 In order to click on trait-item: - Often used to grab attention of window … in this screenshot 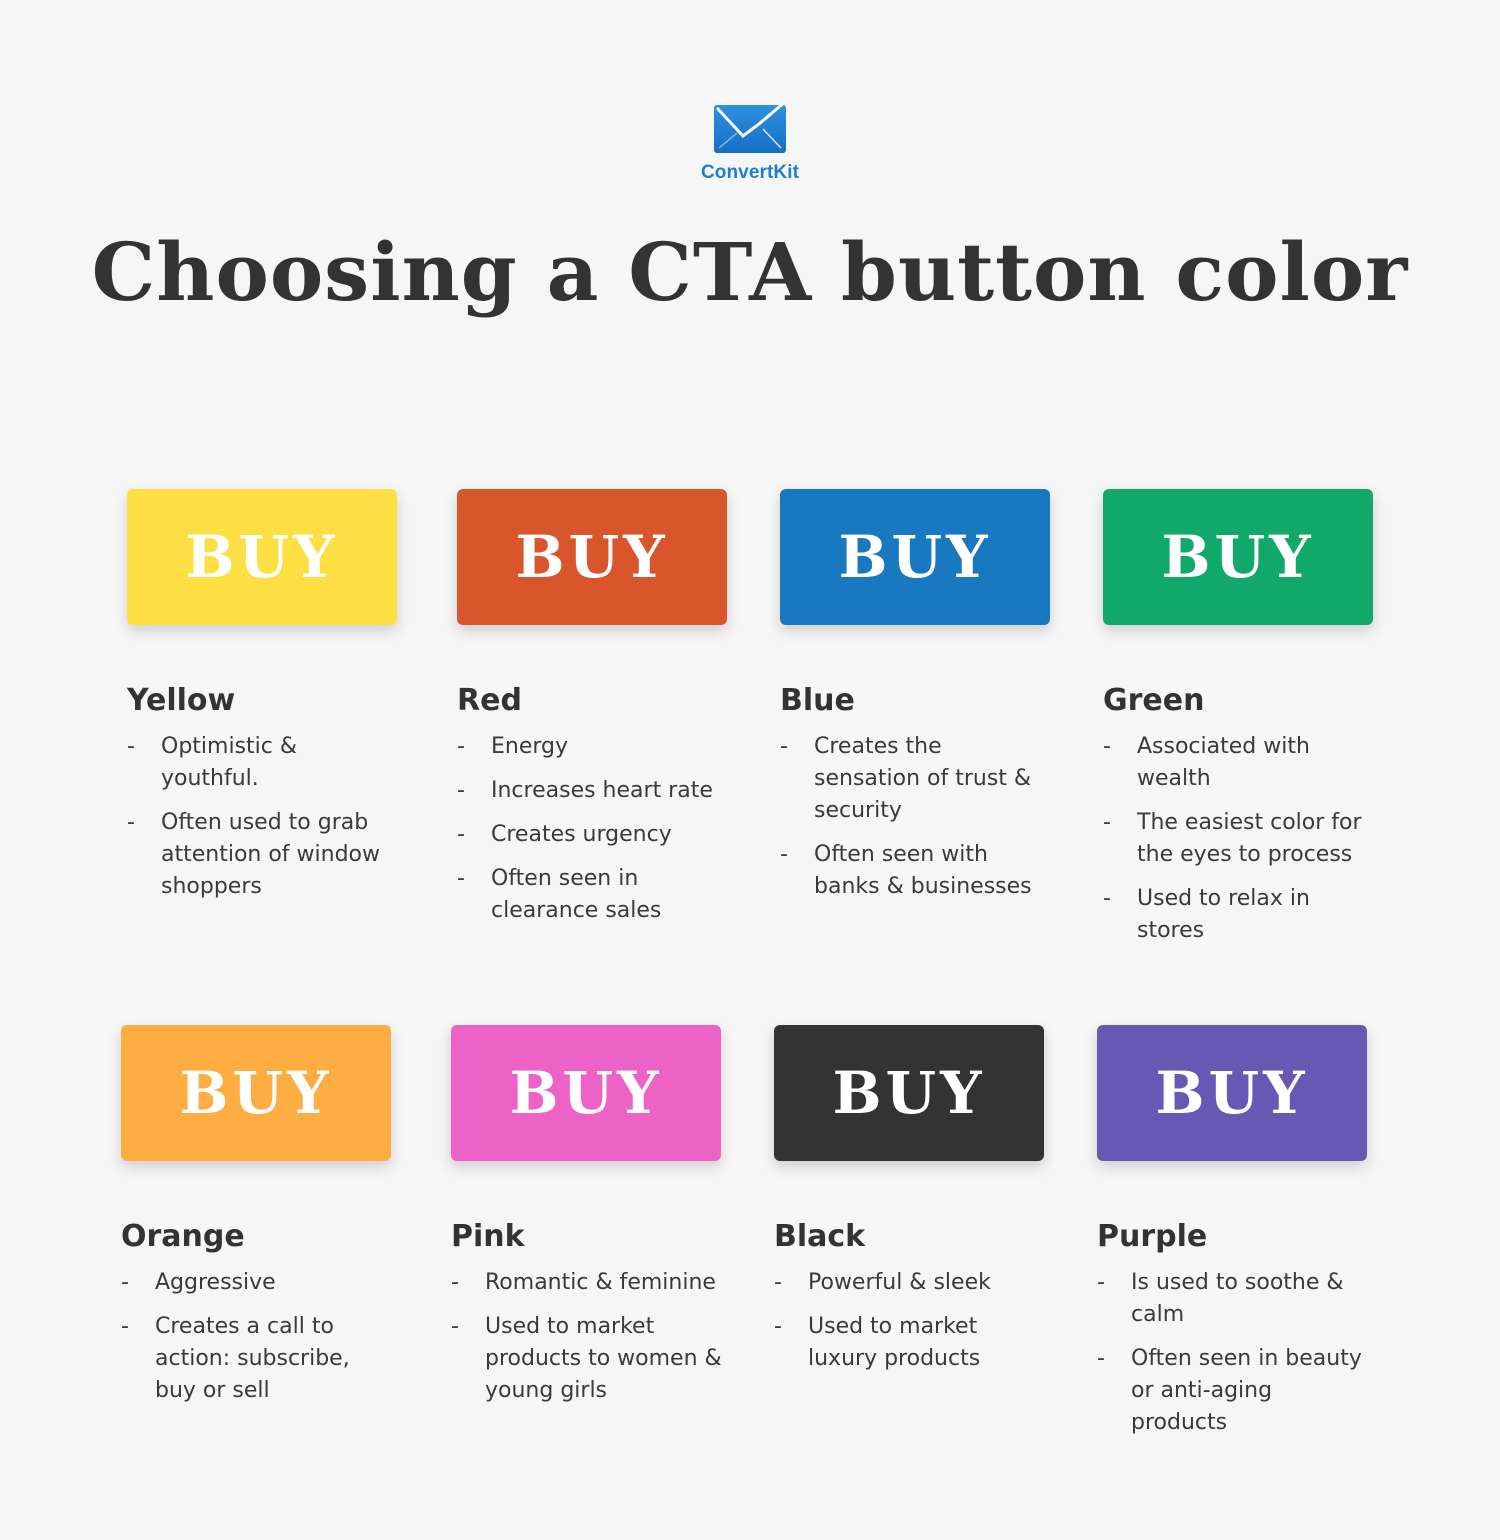, I will do `click(264, 855)`.